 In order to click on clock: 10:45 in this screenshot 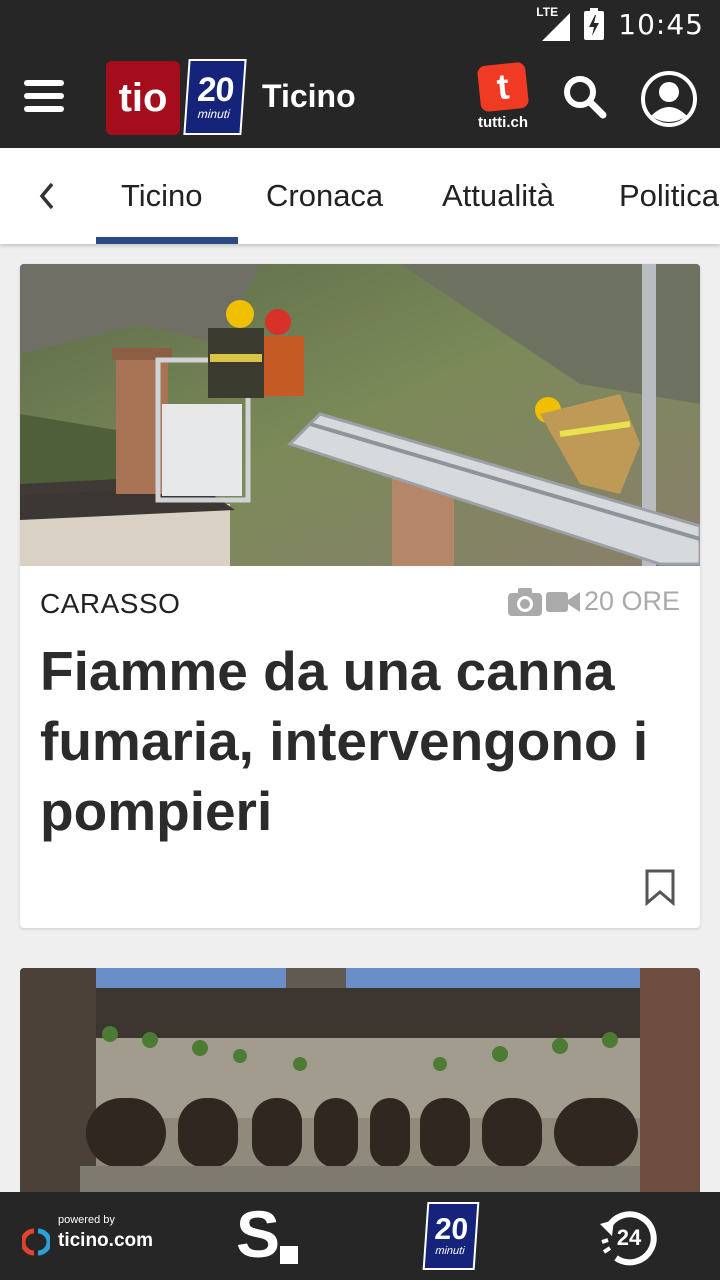, I will do `click(661, 24)`.